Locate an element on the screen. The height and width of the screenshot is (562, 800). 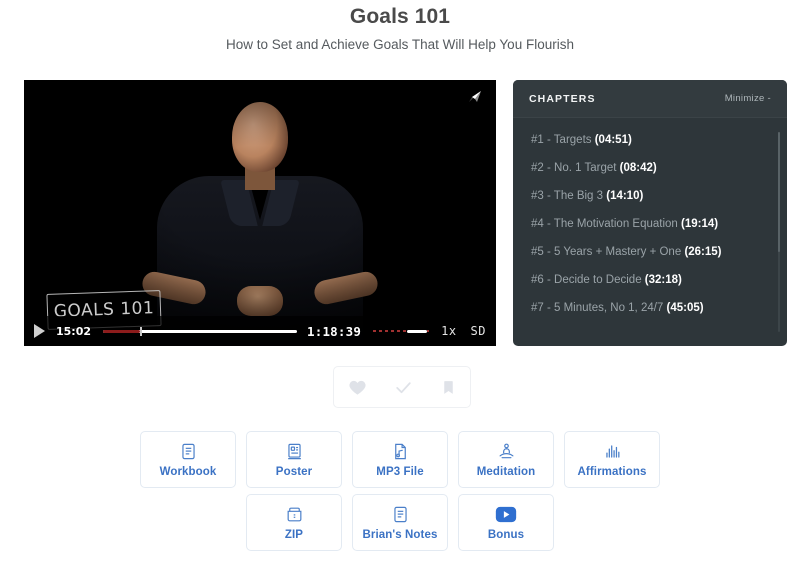
tile-label: Brian's Notes is located at coordinates (400, 534).